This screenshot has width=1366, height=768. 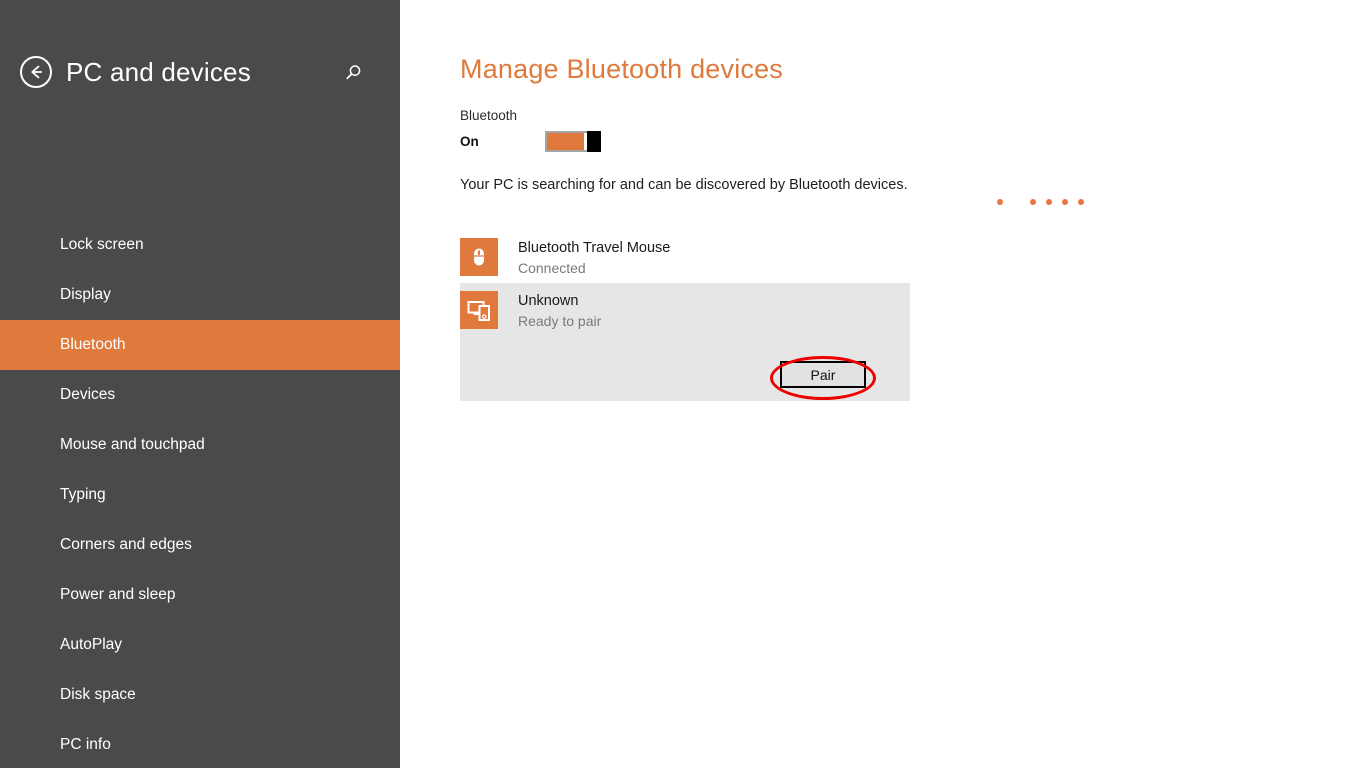 I want to click on bluetooth-label: Bluetooth, so click(x=489, y=115).